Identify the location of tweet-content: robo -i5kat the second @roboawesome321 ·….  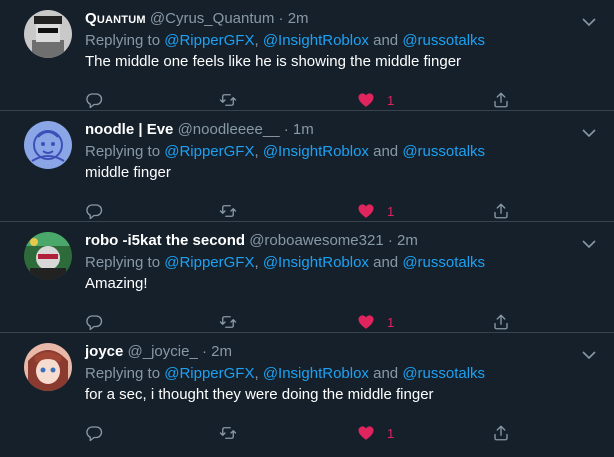
(329, 262).